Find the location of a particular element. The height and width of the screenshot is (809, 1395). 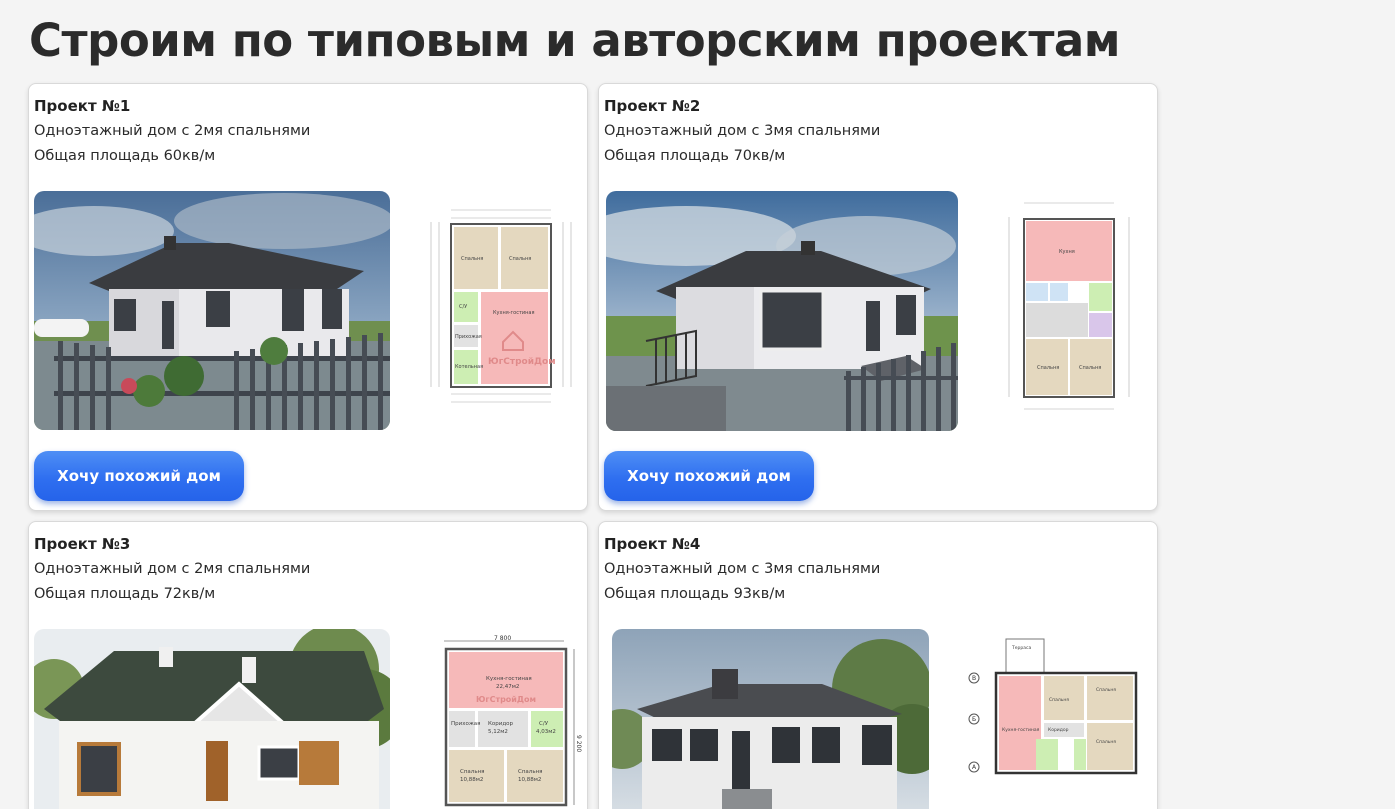

plan-label: Б is located at coordinates (974, 719).